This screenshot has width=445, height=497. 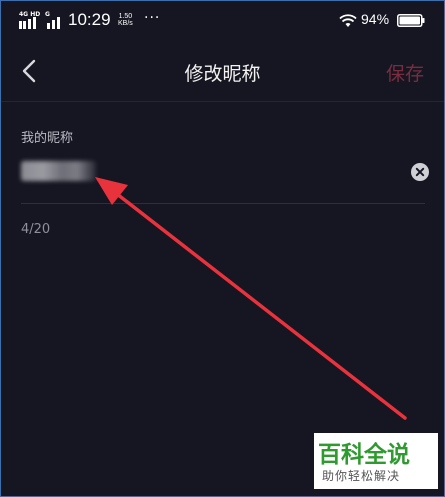 What do you see at coordinates (222, 74) in the screenshot?
I see `page-title: 修改昵称` at bounding box center [222, 74].